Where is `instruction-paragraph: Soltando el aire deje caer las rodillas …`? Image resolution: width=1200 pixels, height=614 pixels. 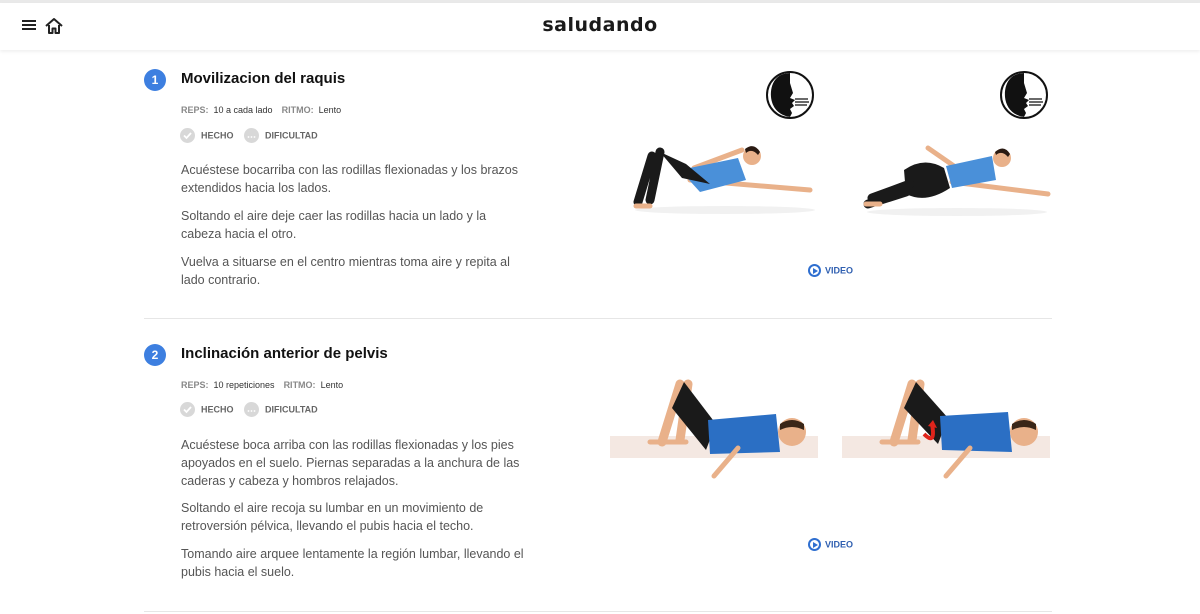 instruction-paragraph: Soltando el aire deje caer las rodillas … is located at coordinates (334, 225).